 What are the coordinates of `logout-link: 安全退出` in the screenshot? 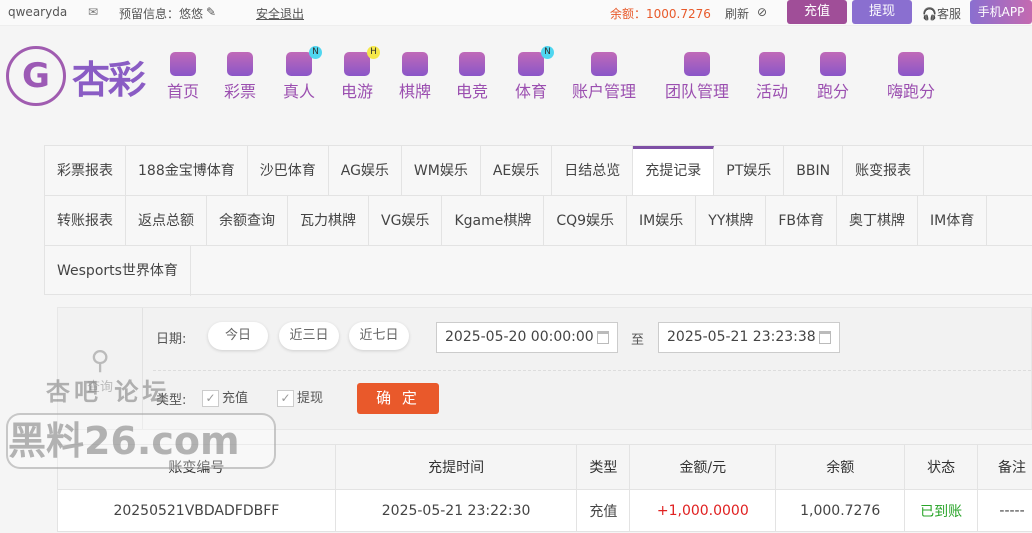 It's located at (280, 13).